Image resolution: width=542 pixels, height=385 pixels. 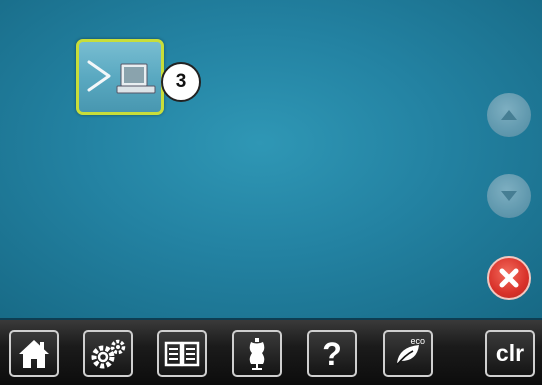 I want to click on transfer-data-button, so click(x=120, y=77).